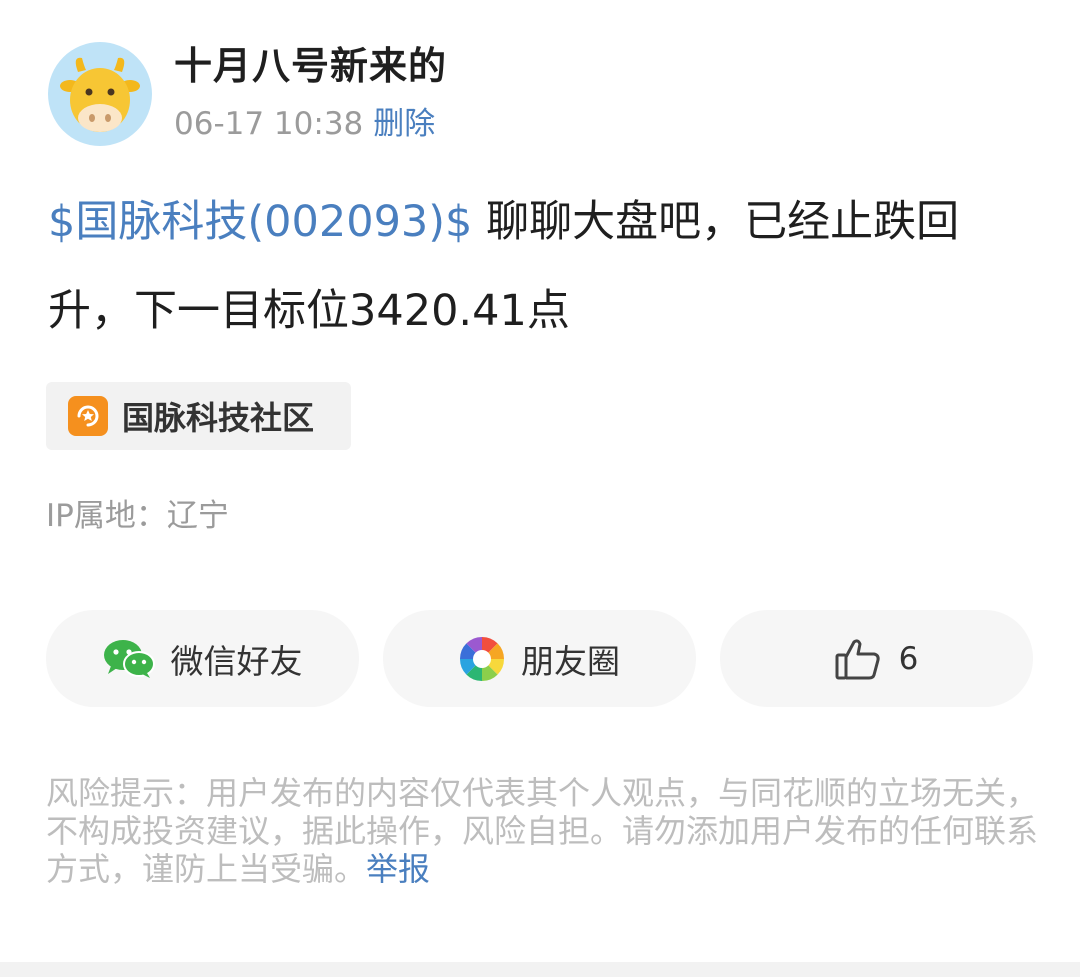  I want to click on bottom-divider, so click(540, 969).